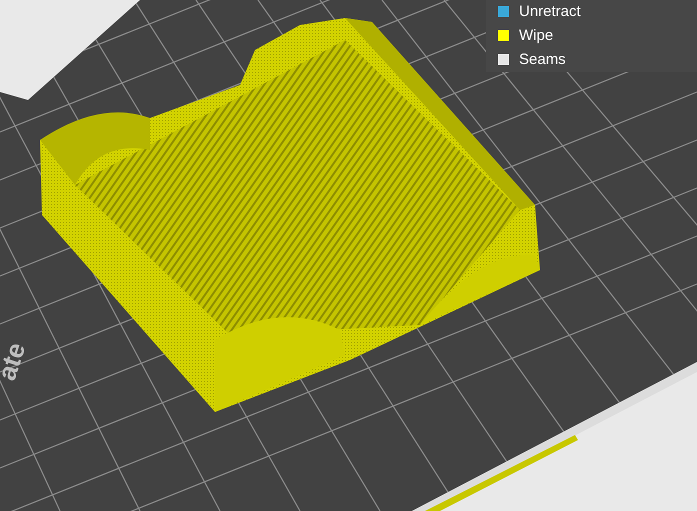 Image resolution: width=697 pixels, height=511 pixels. I want to click on legend-label: Wipe, so click(536, 35).